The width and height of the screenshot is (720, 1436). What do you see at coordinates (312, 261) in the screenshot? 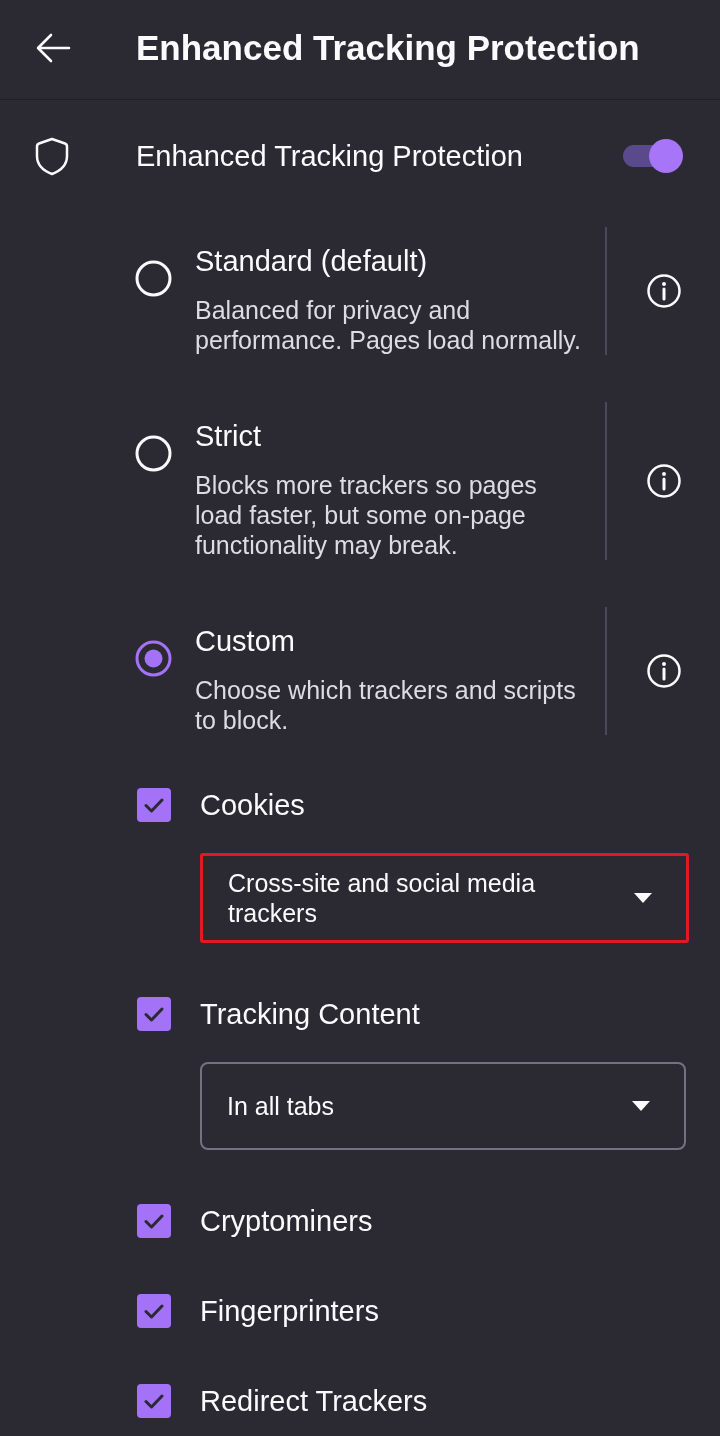
I see `mode-title: Standard (default)` at bounding box center [312, 261].